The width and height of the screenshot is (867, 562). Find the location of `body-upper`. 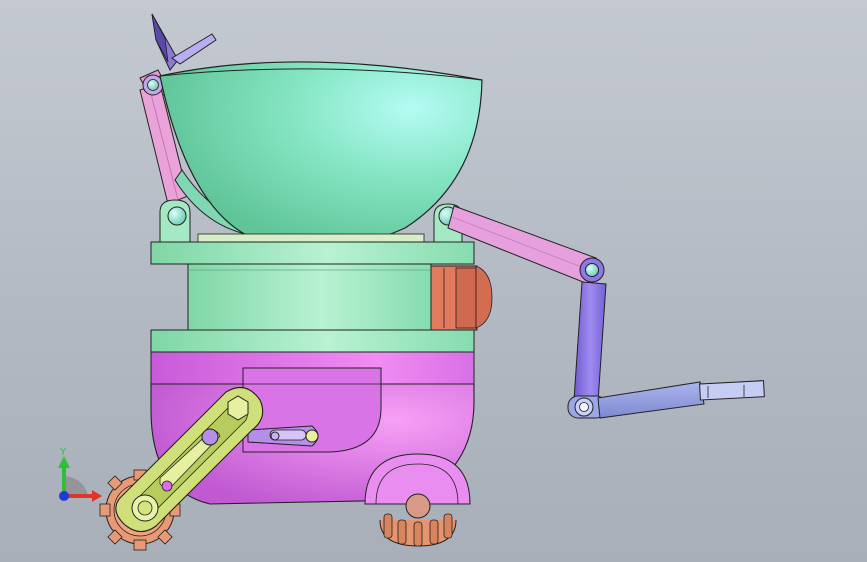

body-upper is located at coordinates (321, 297).